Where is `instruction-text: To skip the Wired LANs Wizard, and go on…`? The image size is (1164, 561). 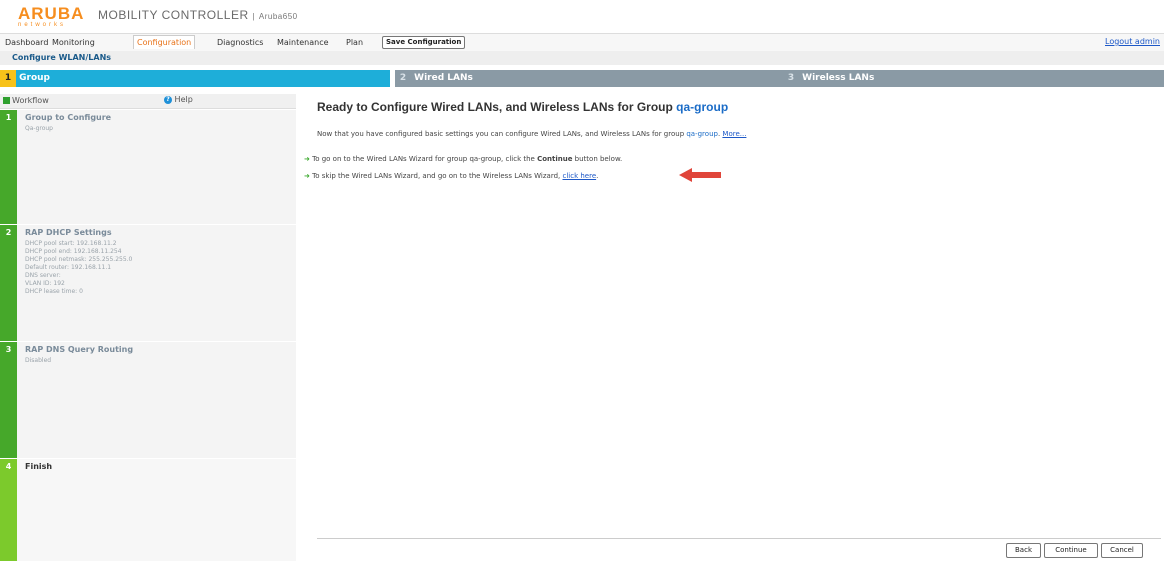 instruction-text: To skip the Wired LANs Wizard, and go on… is located at coordinates (437, 176).